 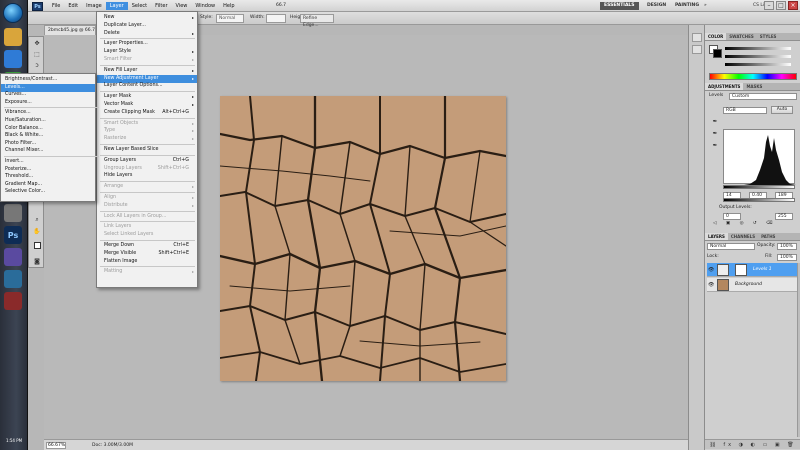 I want to click on submenu-arrow-icon: ▸, so click(x=192, y=104).